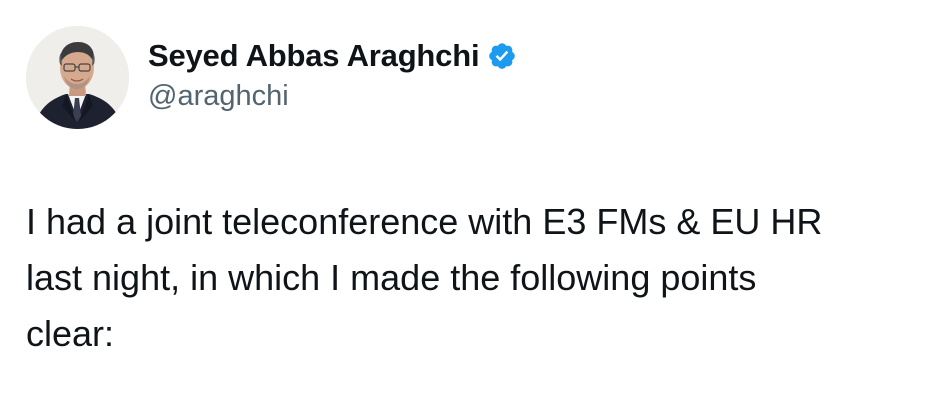  I want to click on user-handle: @araghchi, so click(218, 96).